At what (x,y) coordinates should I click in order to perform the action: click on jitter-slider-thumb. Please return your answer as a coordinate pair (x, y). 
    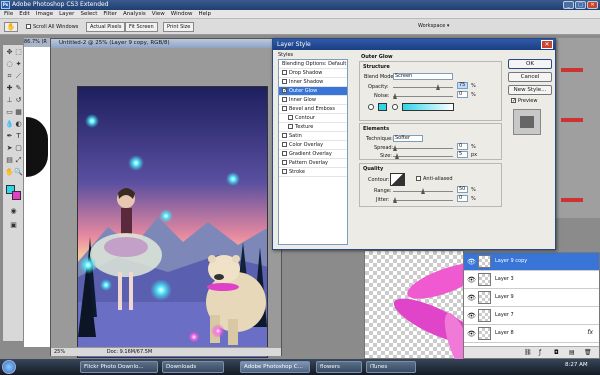
    Looking at the image, I should click on (395, 200).